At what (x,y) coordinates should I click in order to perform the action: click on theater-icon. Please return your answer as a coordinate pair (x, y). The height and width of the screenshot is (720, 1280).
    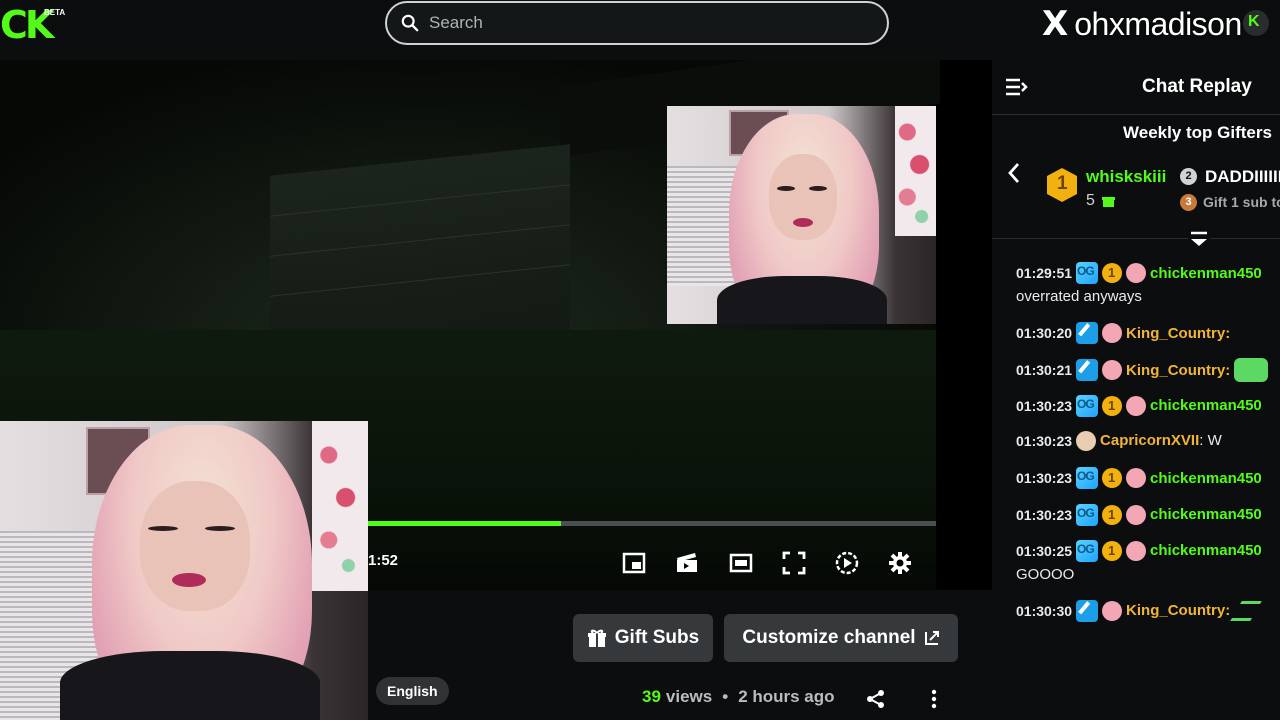
    Looking at the image, I should click on (741, 563).